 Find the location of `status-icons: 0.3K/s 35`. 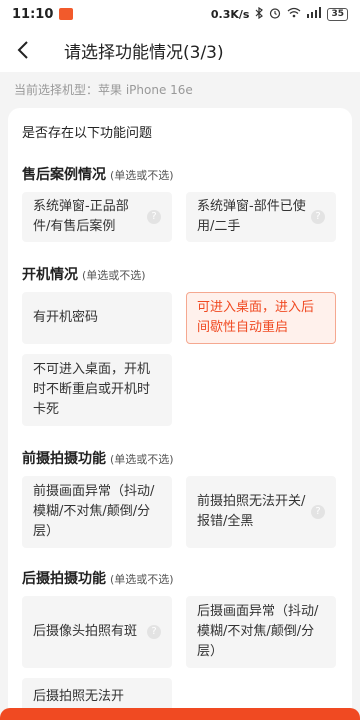

status-icons: 0.3K/s 35 is located at coordinates (279, 14).